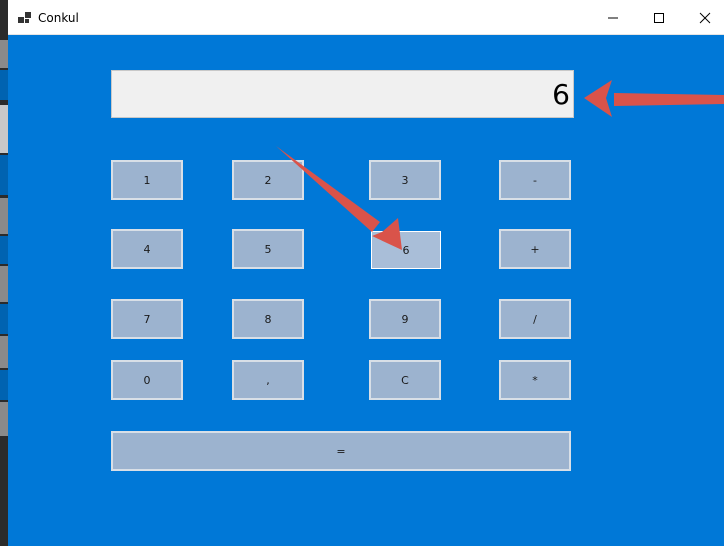  What do you see at coordinates (341, 451) in the screenshot?
I see `key-equals: =` at bounding box center [341, 451].